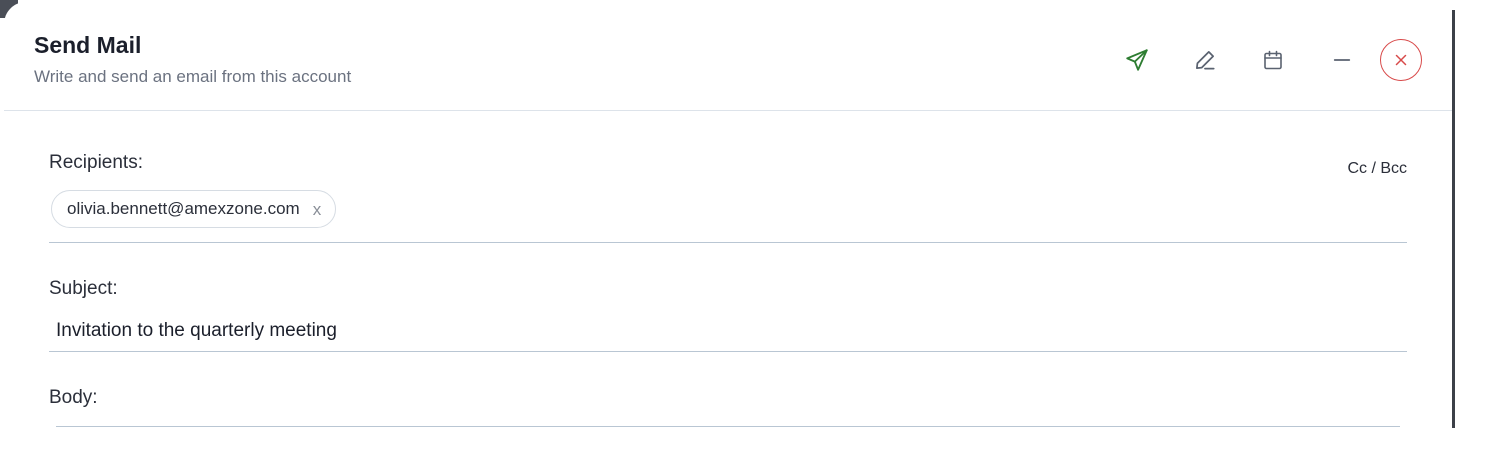 This screenshot has width=1504, height=458. I want to click on close-icon, so click(1401, 60).